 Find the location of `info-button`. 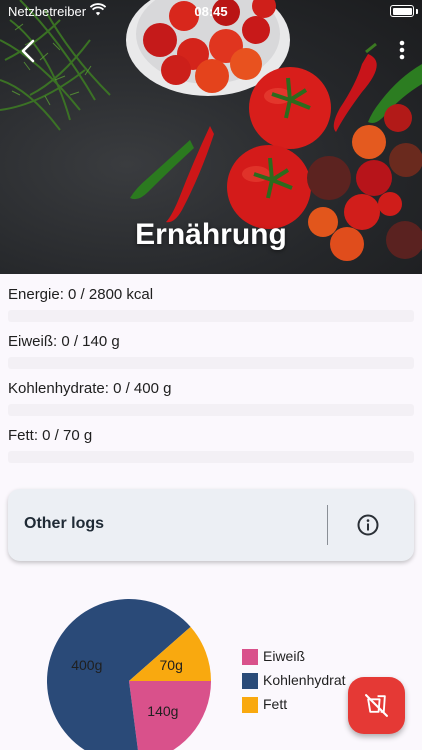

info-button is located at coordinates (368, 525).